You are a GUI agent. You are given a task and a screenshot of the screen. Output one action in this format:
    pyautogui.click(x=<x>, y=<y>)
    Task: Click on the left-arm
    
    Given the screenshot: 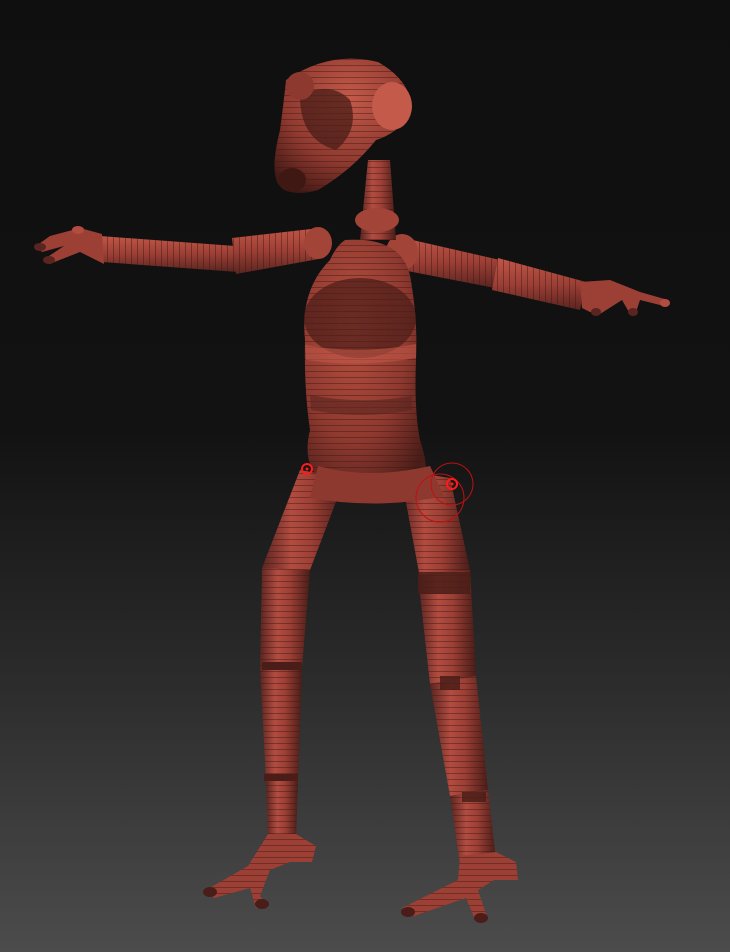 What is the action you would take?
    pyautogui.click(x=183, y=250)
    